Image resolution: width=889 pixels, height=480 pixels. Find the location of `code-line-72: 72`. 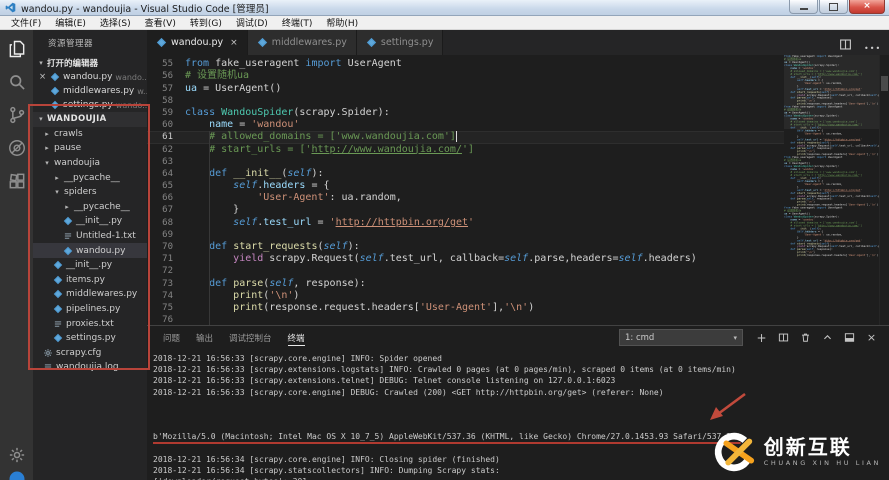

code-line-72: 72 is located at coordinates (465, 271).